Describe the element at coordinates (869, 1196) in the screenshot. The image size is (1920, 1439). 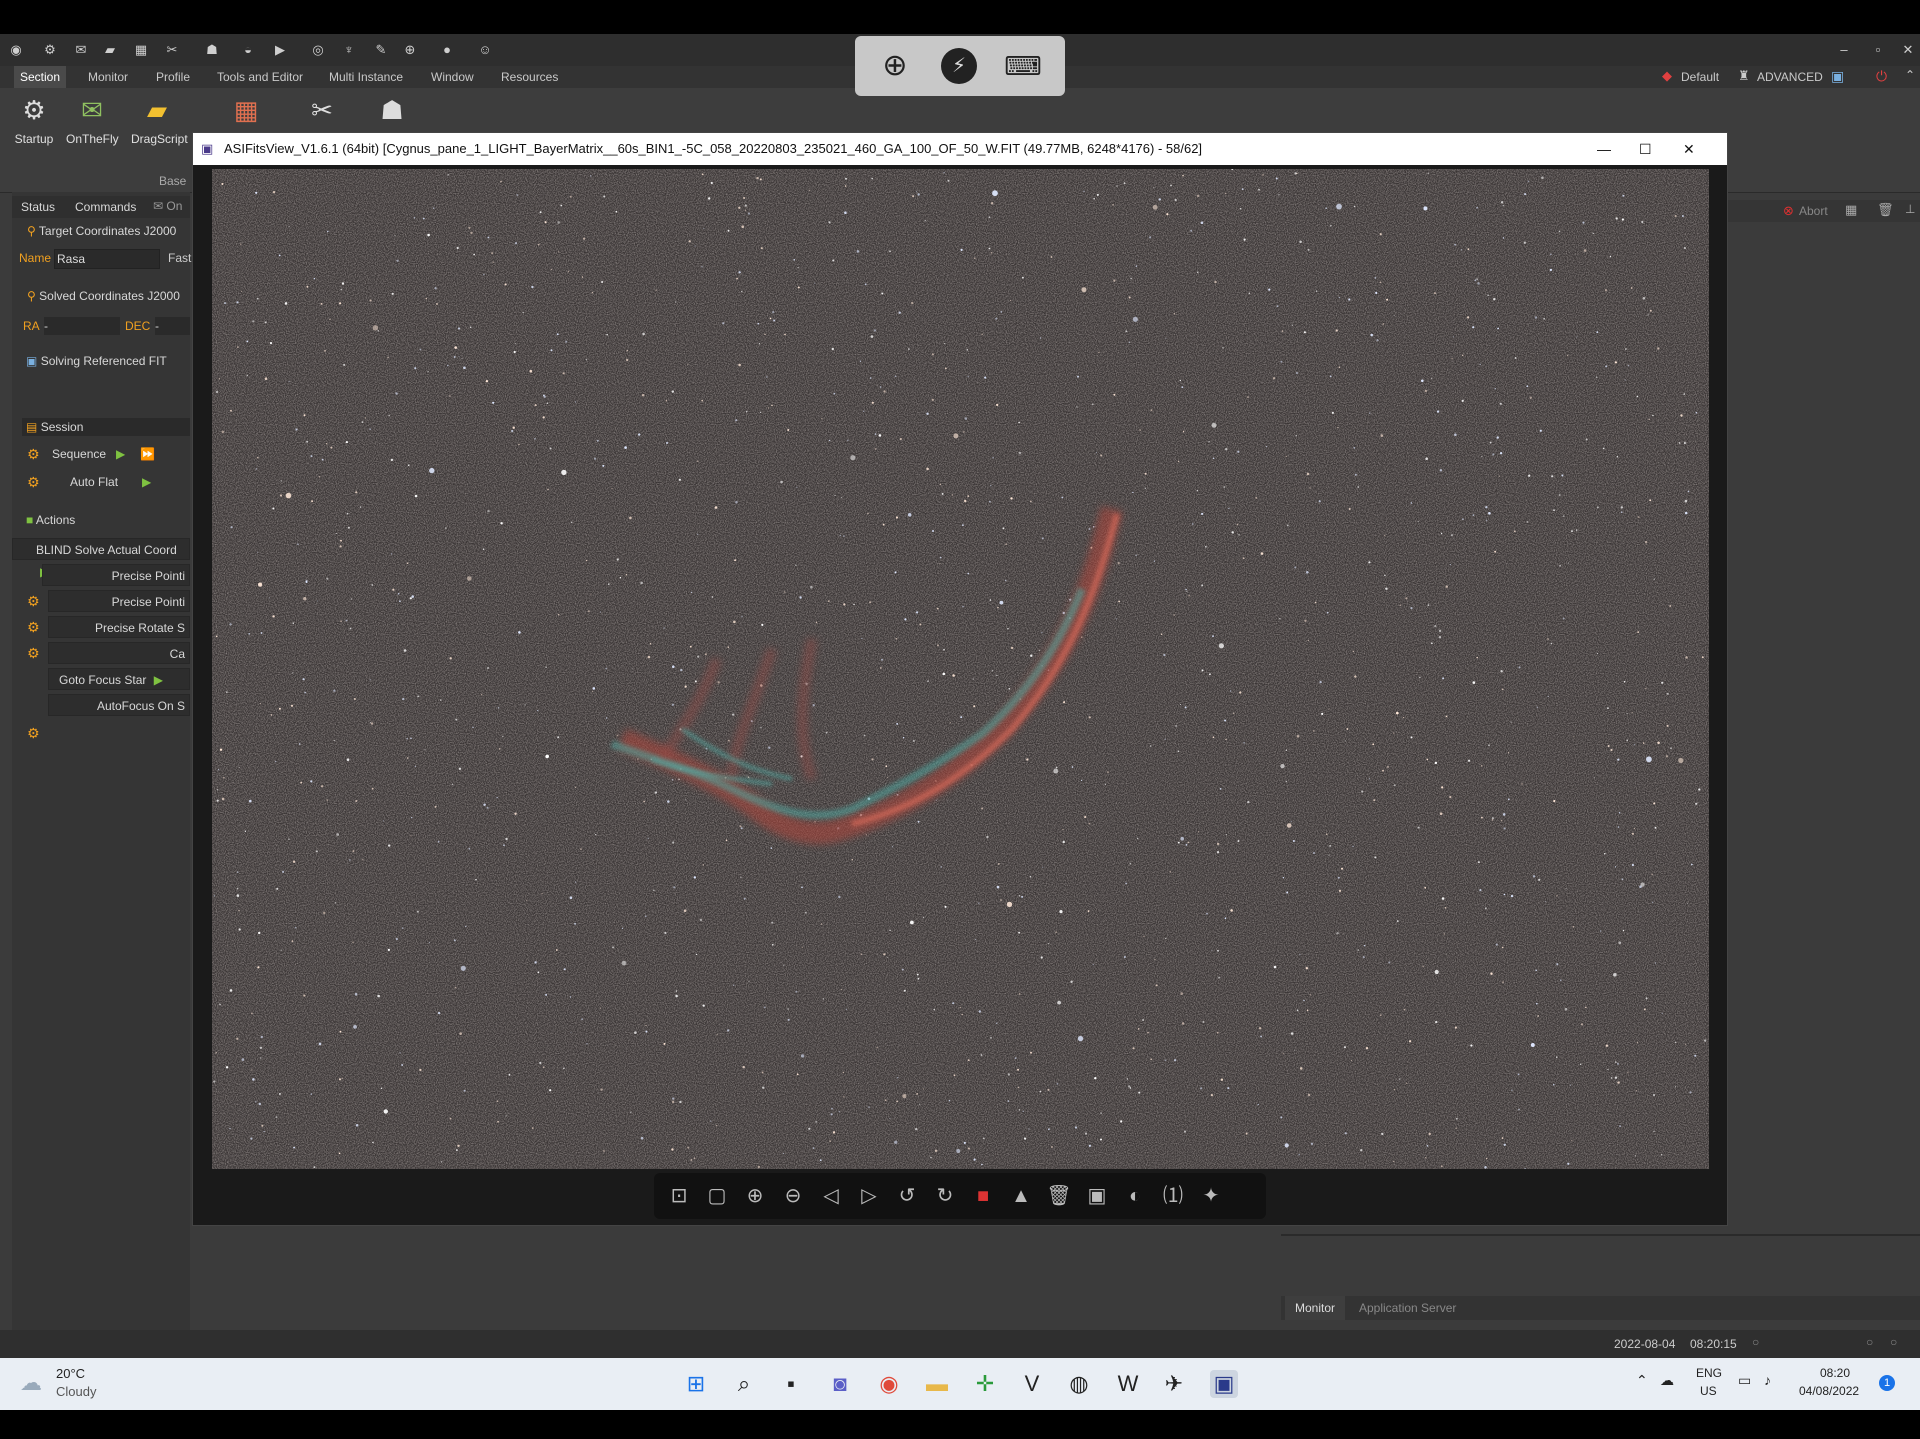
I see `next-icon: ▷` at that location.